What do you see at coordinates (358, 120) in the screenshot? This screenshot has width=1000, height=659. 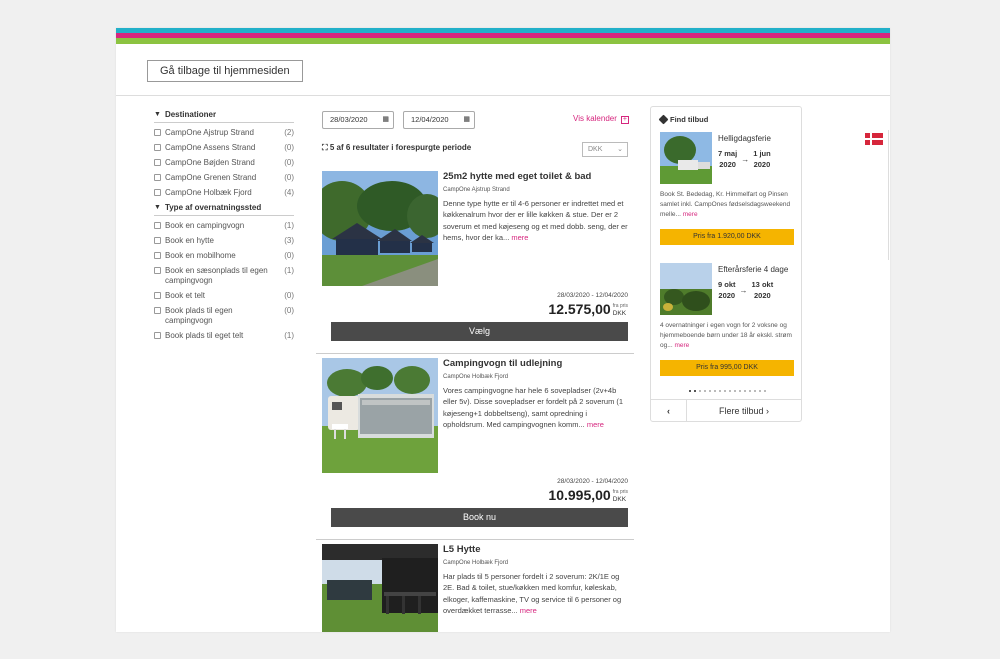 I see `date-from-input: 28/03/2020 ▦` at bounding box center [358, 120].